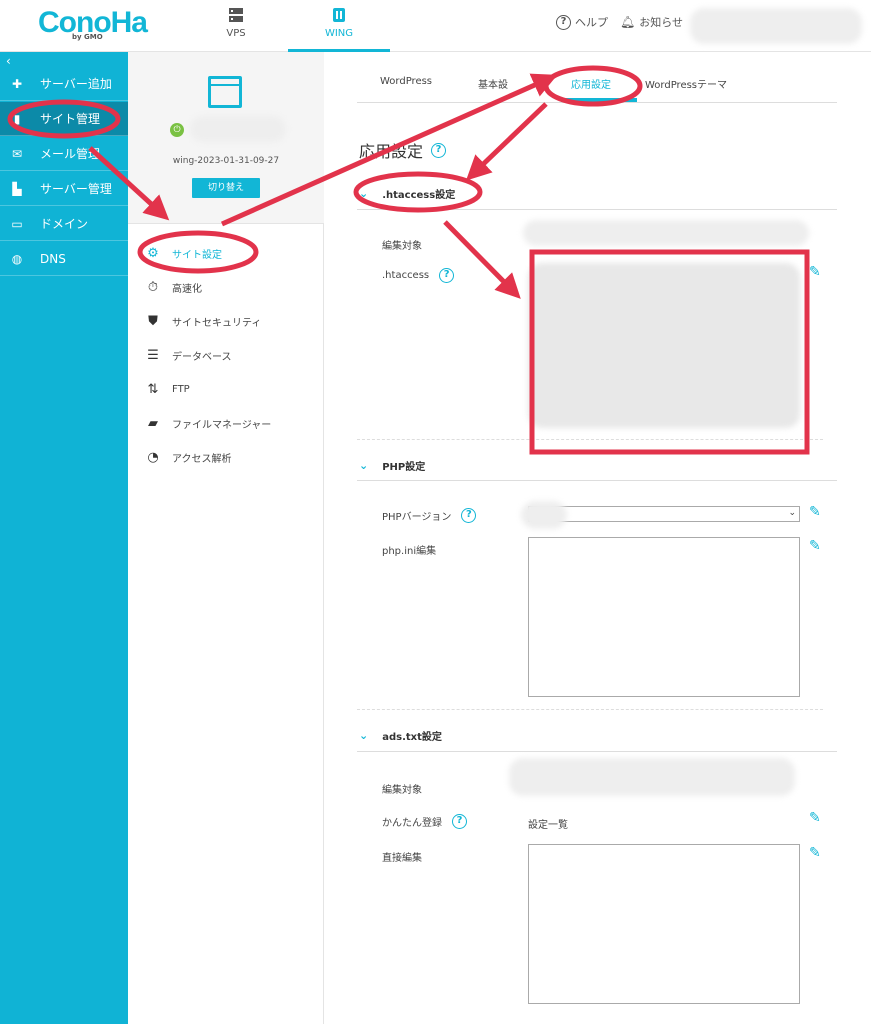 The image size is (871, 1024). Describe the element at coordinates (225, 92) in the screenshot. I see `website-icon` at that location.